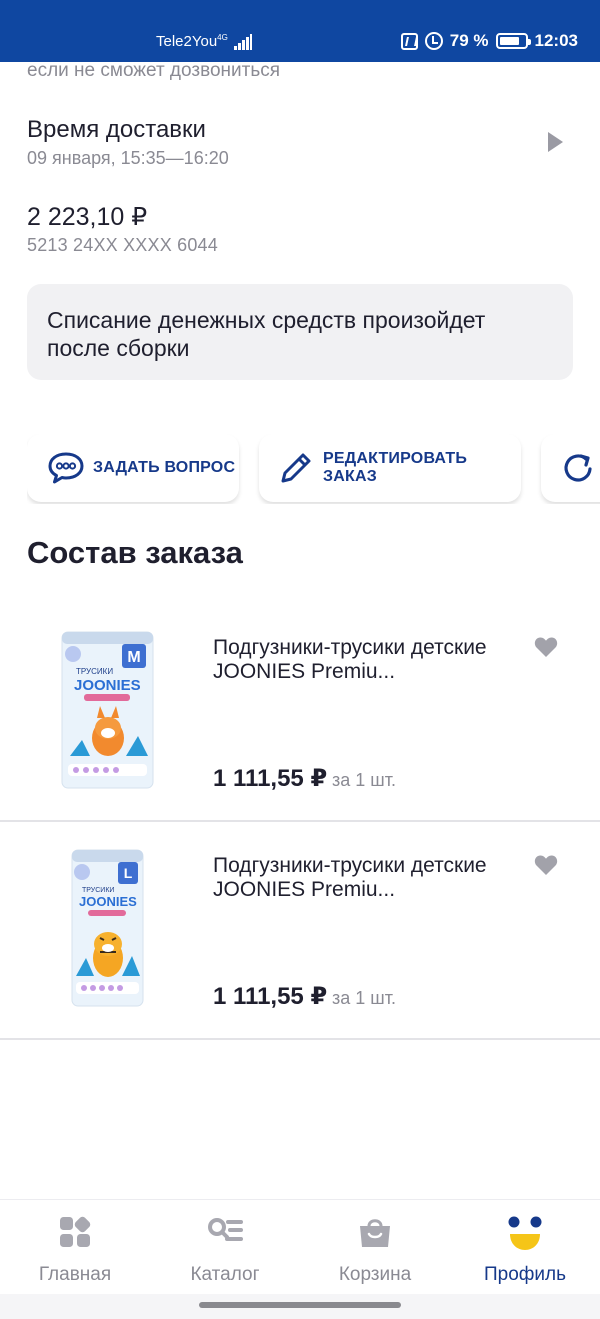 This screenshot has width=600, height=1319. What do you see at coordinates (128, 158) in the screenshot?
I see `delivery-time: 09 января, 15:35—16:20` at bounding box center [128, 158].